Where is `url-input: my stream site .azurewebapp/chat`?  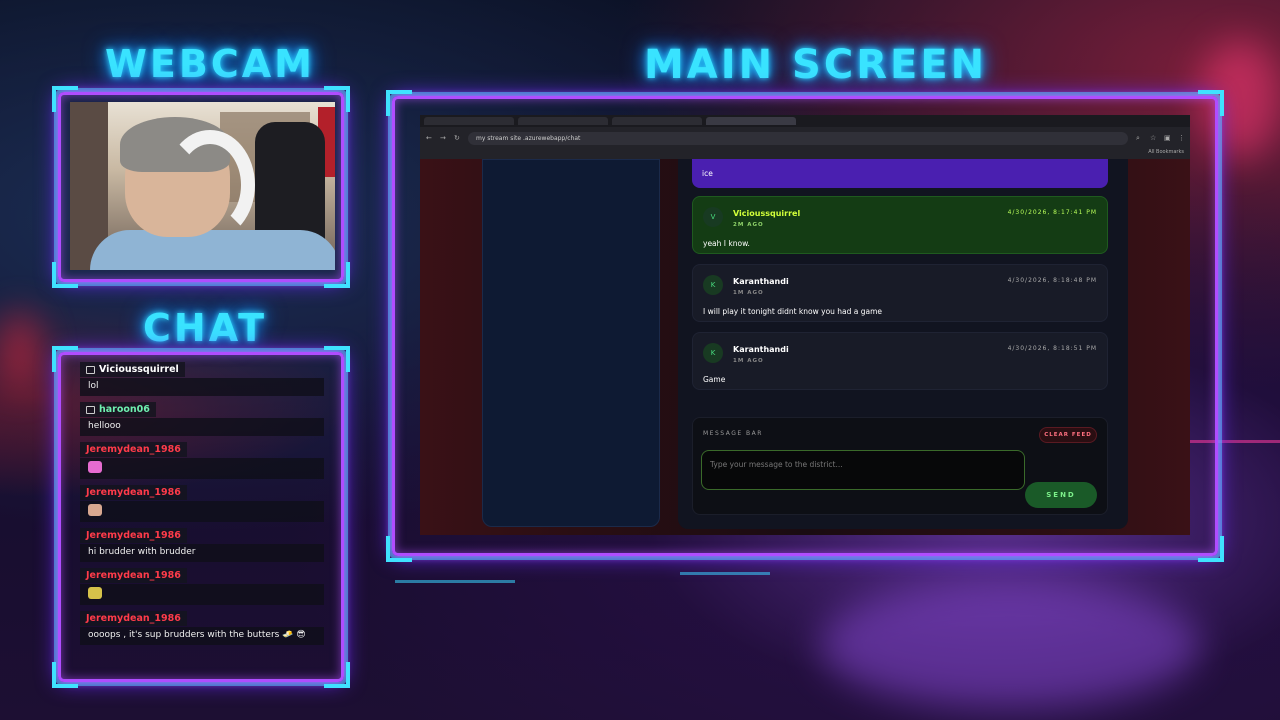
url-input: my stream site .azurewebapp/chat is located at coordinates (798, 138).